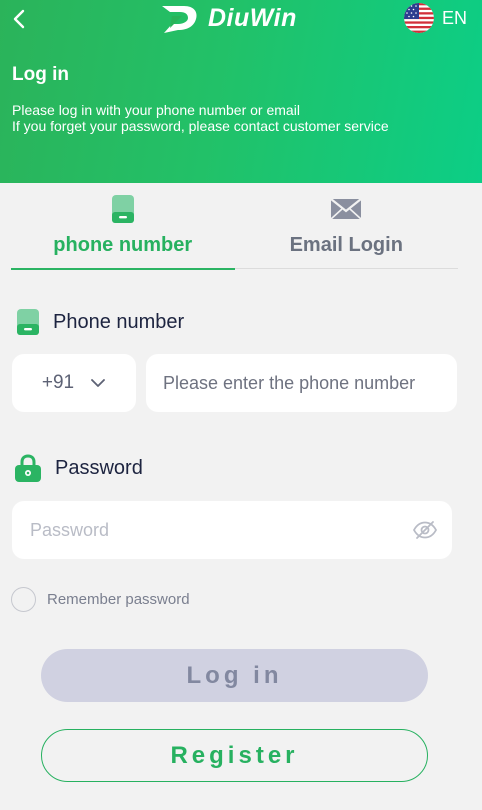 Image resolution: width=482 pixels, height=810 pixels. Describe the element at coordinates (123, 230) in the screenshot. I see `tab-phone-number: phone number` at that location.